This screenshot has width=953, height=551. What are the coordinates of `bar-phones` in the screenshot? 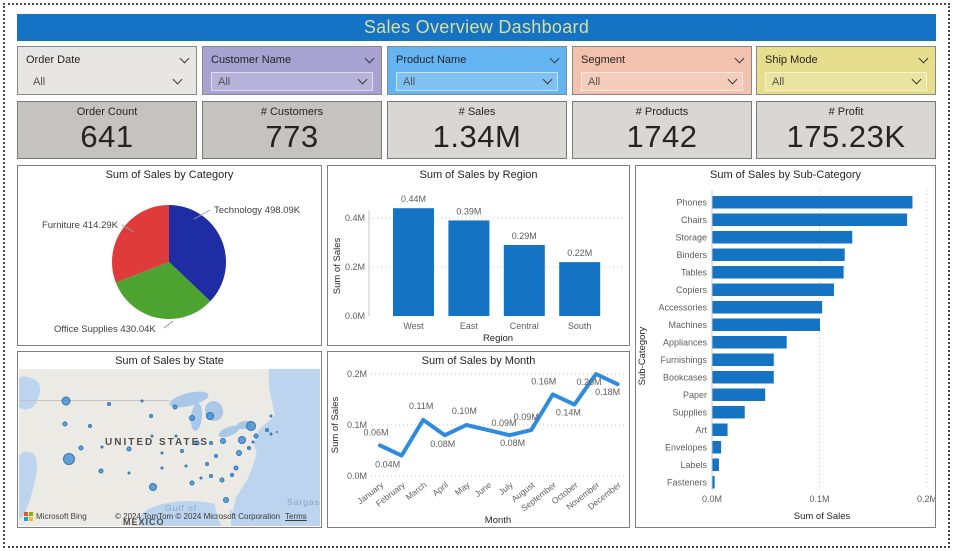 It's located at (812, 202).